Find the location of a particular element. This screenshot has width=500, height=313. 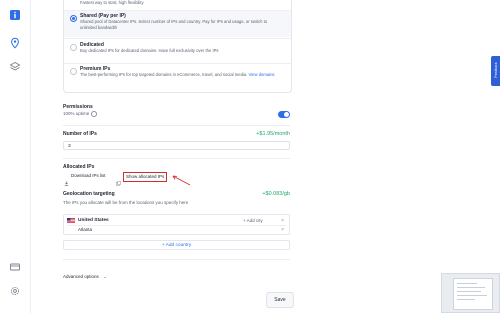

permissions-section: Permissions 100% uptime is located at coordinates (176, 111).